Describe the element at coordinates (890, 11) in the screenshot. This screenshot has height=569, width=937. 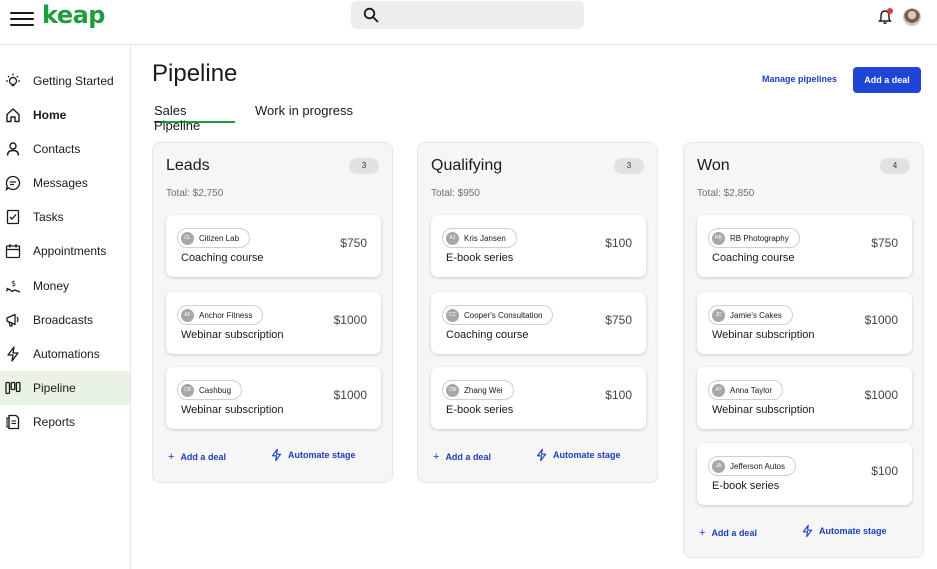
I see `notification-dot` at that location.